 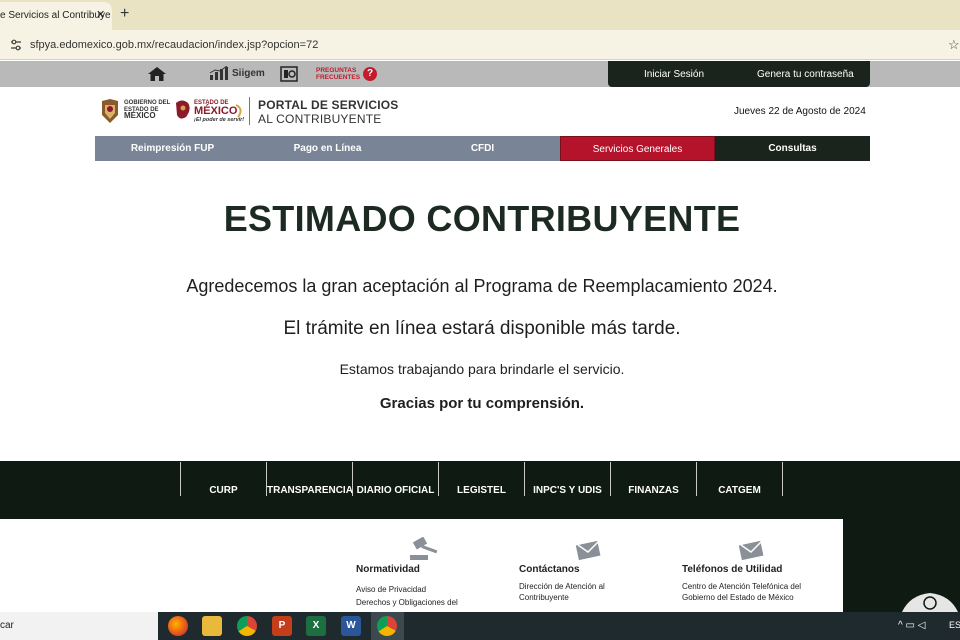 What do you see at coordinates (248, 73) in the screenshot?
I see `siigem-label: Siigem` at bounding box center [248, 73].